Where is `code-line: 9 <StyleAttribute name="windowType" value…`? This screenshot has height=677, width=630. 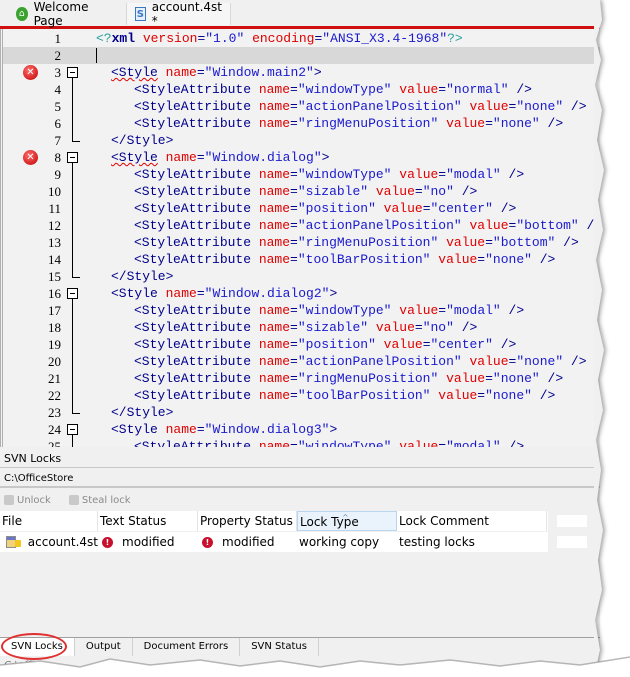 code-line: 9 <StyleAttribute name="windowType" value… is located at coordinates (301, 174).